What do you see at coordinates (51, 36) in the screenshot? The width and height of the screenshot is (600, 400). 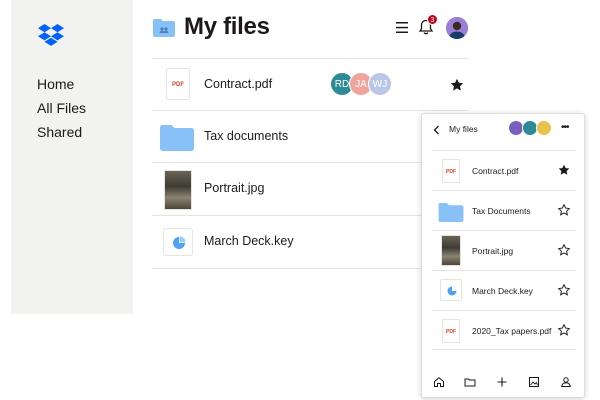 I see `dropbox-logo-icon` at bounding box center [51, 36].